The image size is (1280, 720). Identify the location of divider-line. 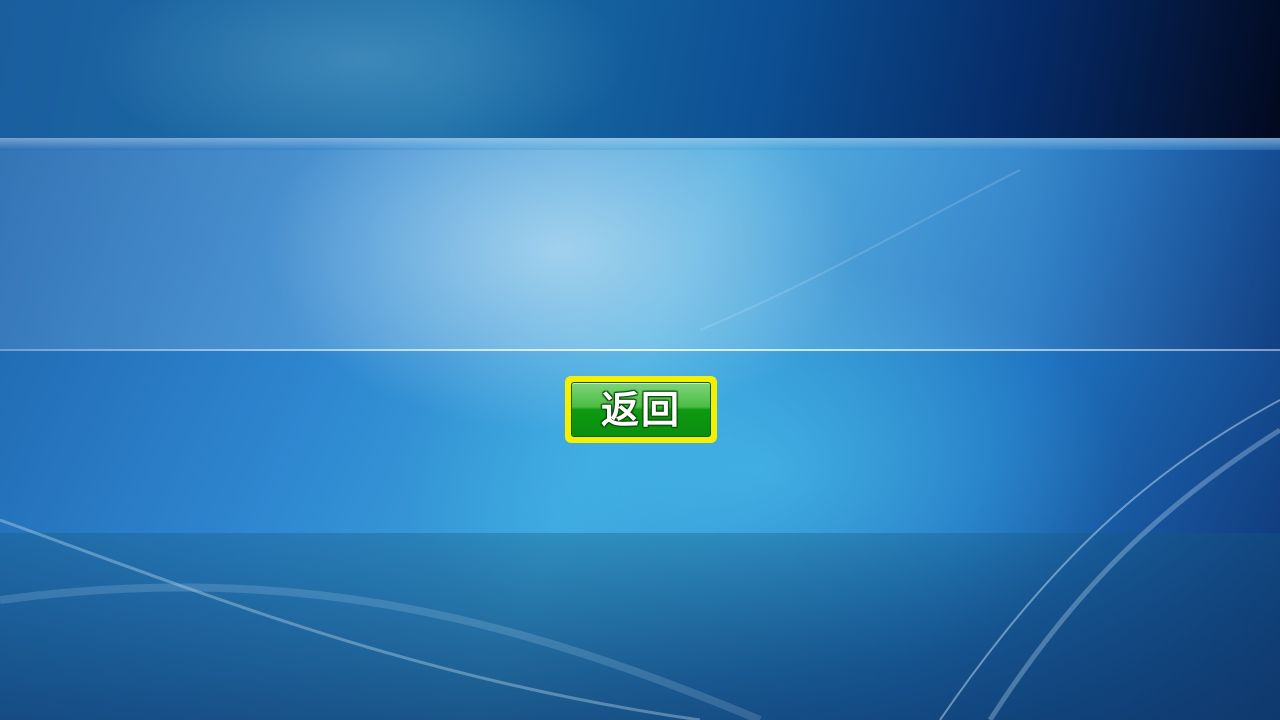
(640, 350).